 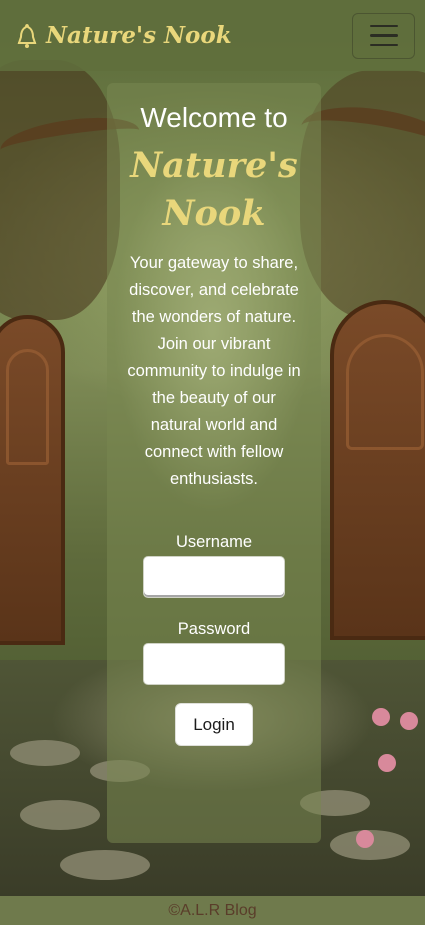 I want to click on login-form: Username Password Login, so click(x=214, y=639).